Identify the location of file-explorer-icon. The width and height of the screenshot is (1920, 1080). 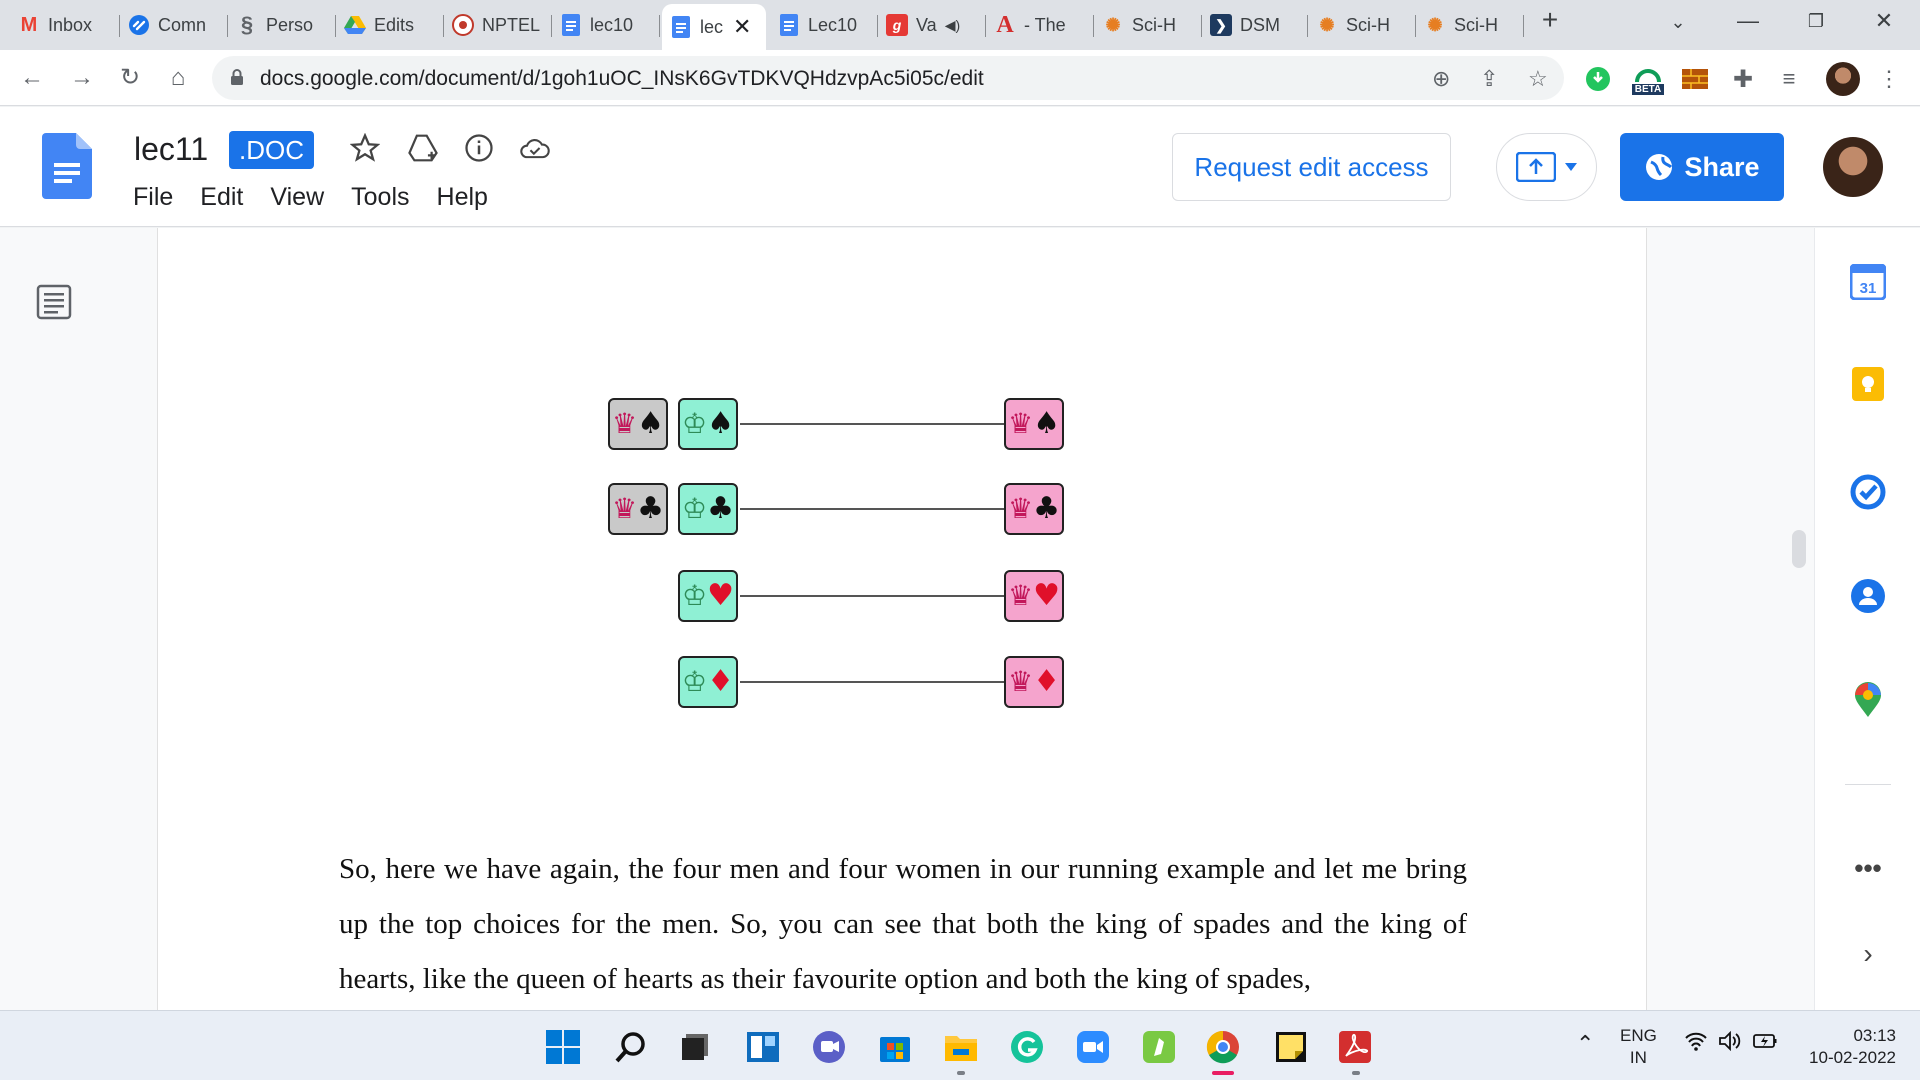
(961, 1047).